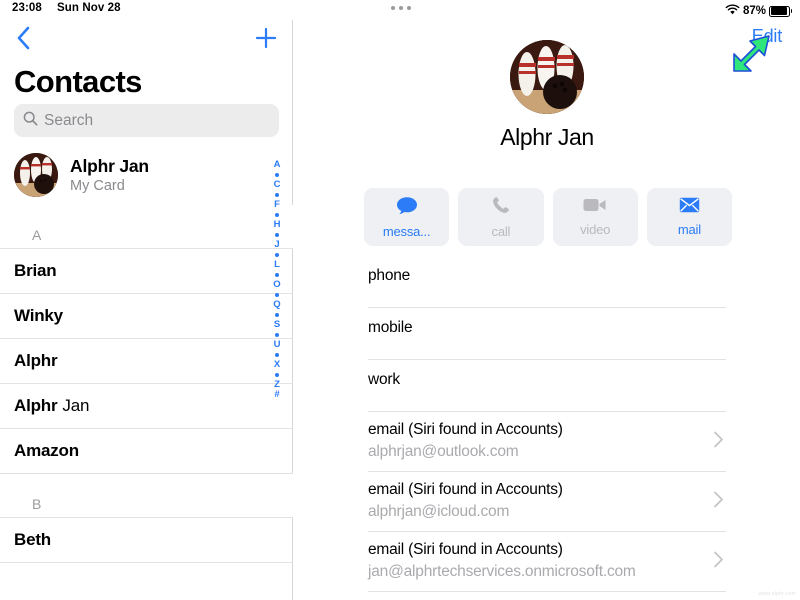 Image resolution: width=800 pixels, height=600 pixels. I want to click on call-label: call, so click(501, 231).